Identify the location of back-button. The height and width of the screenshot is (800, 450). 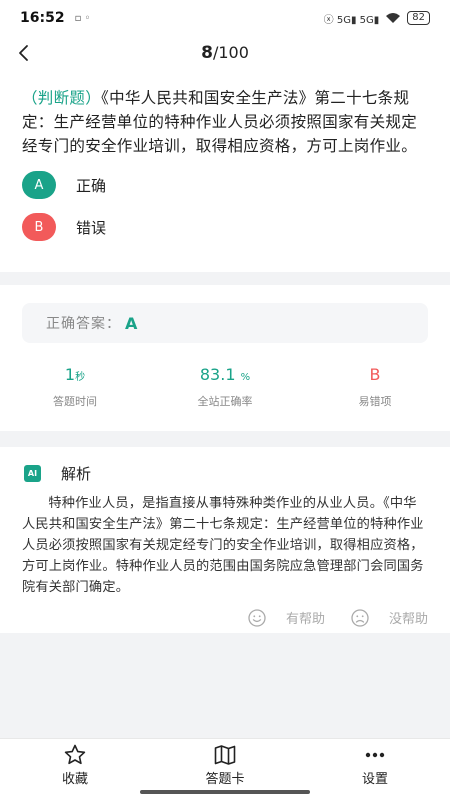
(24, 53).